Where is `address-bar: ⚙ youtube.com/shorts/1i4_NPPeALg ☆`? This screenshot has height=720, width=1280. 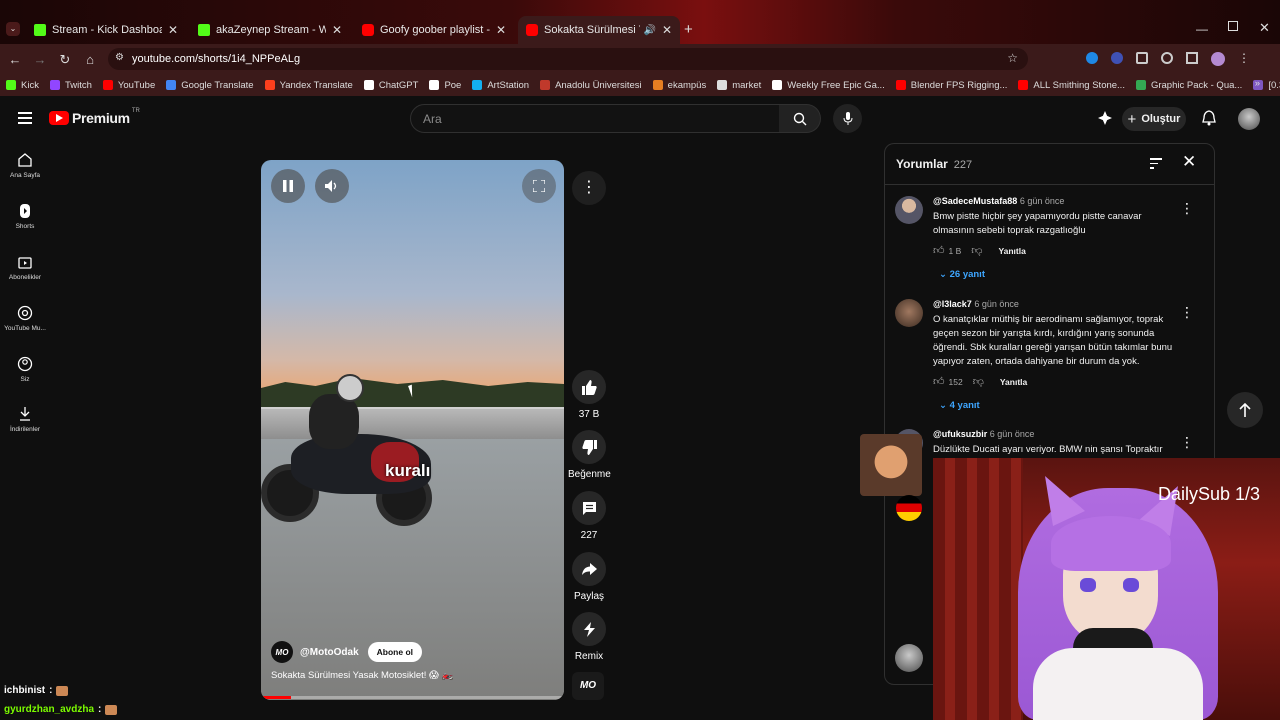 address-bar: ⚙ youtube.com/shorts/1i4_NPPeALg ☆ is located at coordinates (568, 59).